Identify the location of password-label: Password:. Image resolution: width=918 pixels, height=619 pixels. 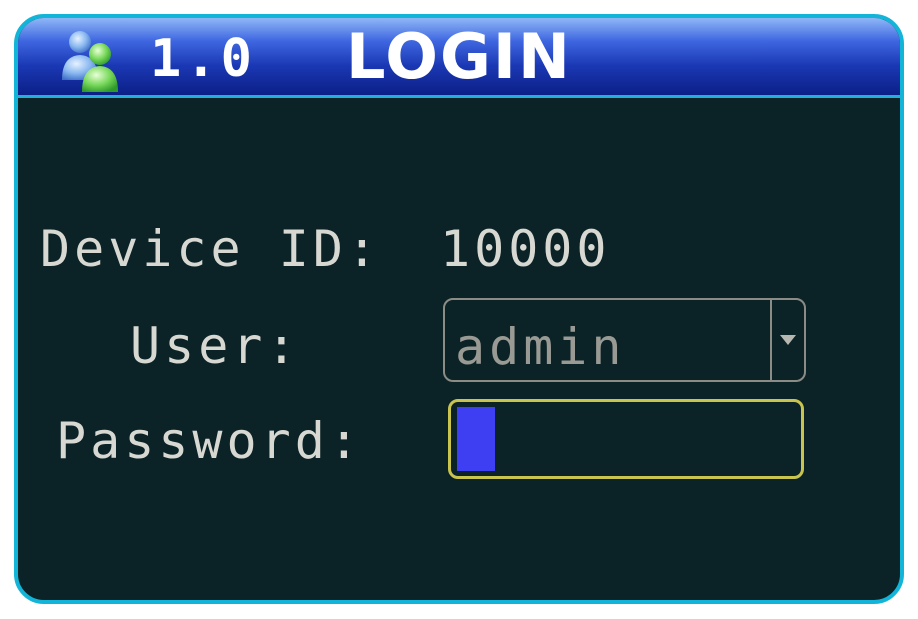
(209, 441).